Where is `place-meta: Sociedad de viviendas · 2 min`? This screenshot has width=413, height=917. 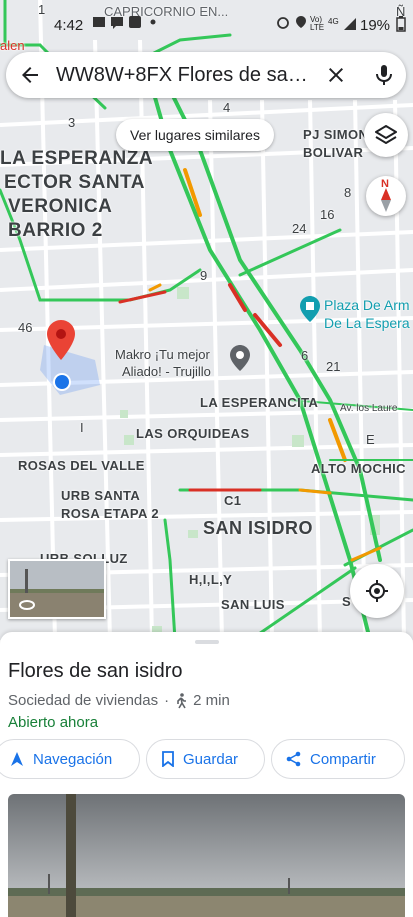
place-meta: Sociedad de viviendas · 2 min is located at coordinates (119, 700).